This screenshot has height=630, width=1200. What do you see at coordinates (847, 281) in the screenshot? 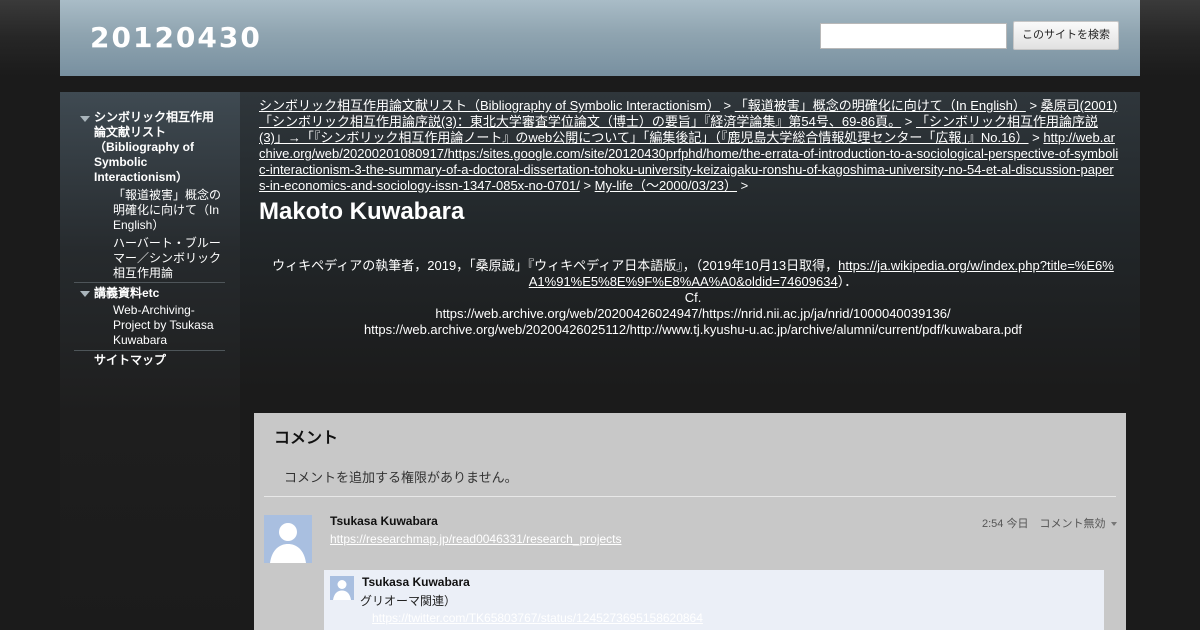
I see `citation-suffix: ）．` at bounding box center [847, 281].